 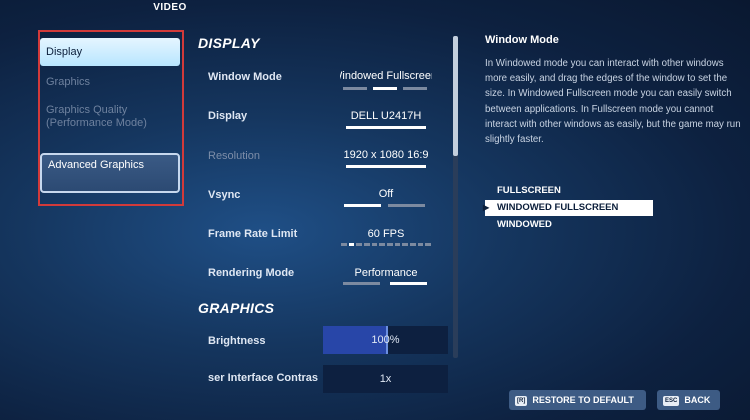 What do you see at coordinates (229, 43) in the screenshot?
I see `display-heading: DISPLAY` at bounding box center [229, 43].